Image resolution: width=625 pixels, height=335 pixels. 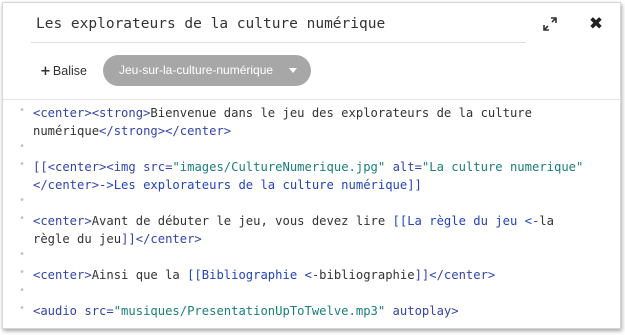 What do you see at coordinates (196, 70) in the screenshot?
I see `tag-select-value: Jeu-sur-la-culture-numérique` at bounding box center [196, 70].